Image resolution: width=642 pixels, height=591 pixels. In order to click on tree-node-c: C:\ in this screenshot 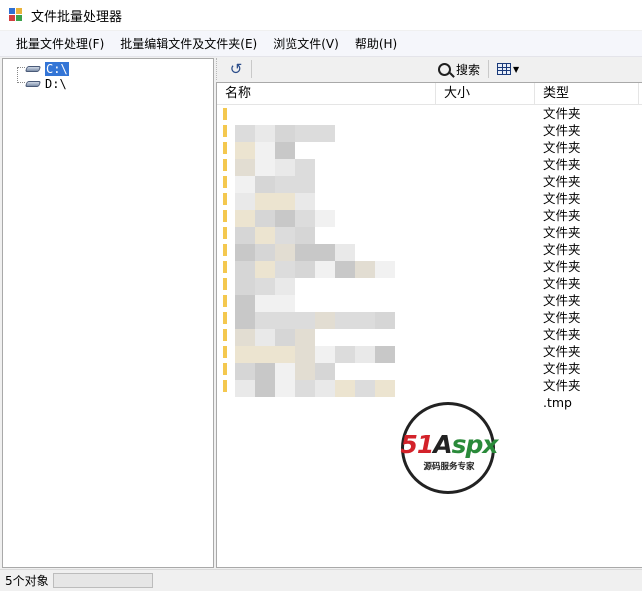, I will do `click(46, 69)`.